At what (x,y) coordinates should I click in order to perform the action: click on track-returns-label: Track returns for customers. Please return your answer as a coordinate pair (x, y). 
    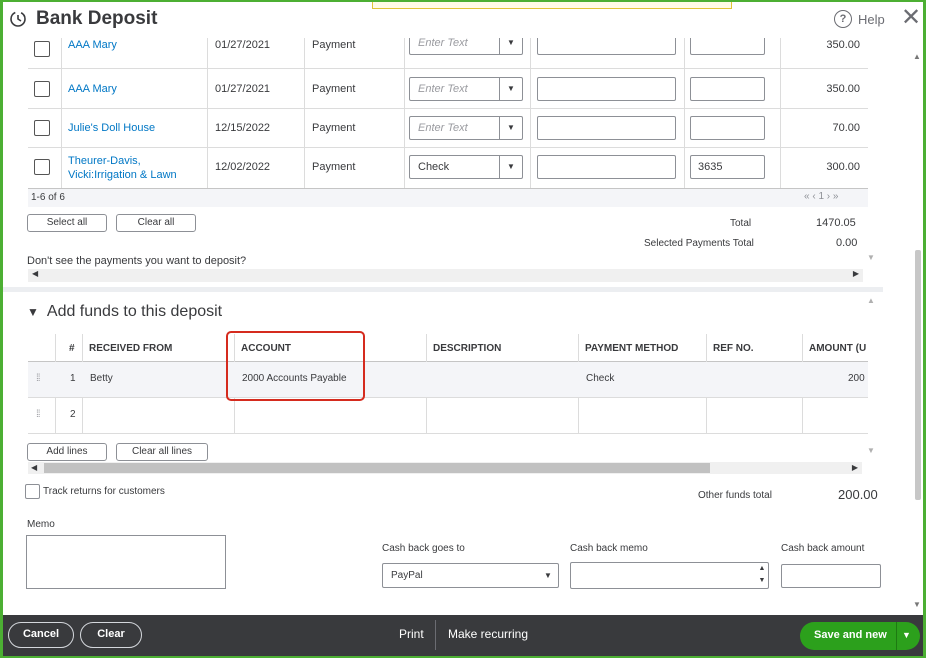
    Looking at the image, I should click on (104, 491).